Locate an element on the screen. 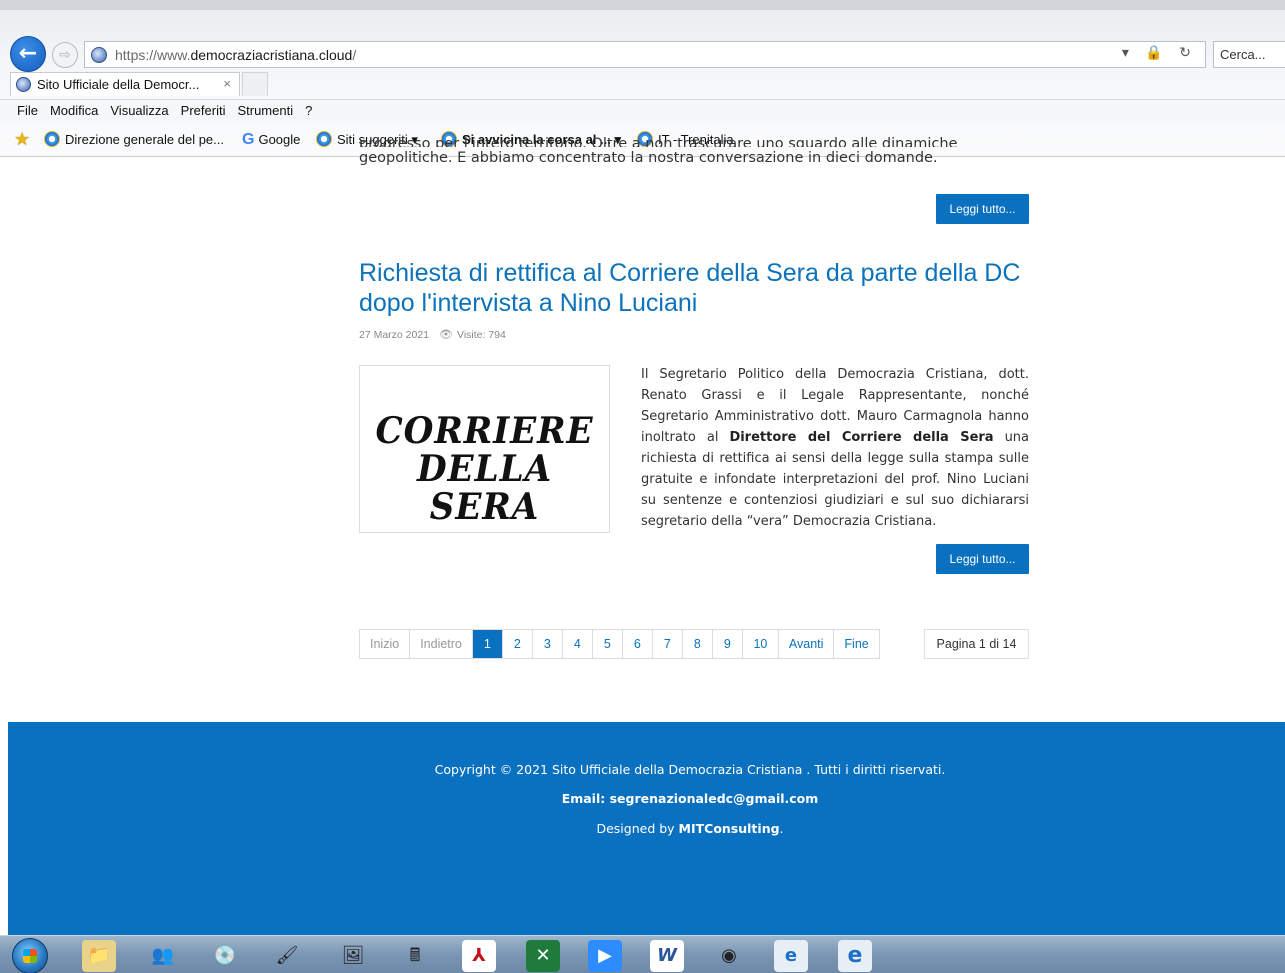 This screenshot has height=973, width=1285. close-icon: × is located at coordinates (227, 83).